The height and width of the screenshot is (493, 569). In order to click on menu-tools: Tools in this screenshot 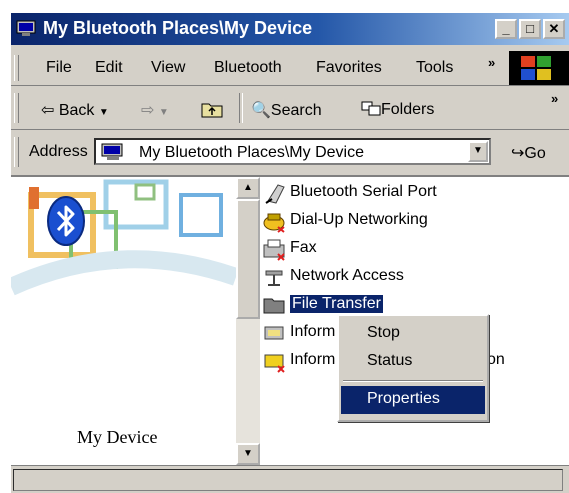, I will do `click(434, 68)`.